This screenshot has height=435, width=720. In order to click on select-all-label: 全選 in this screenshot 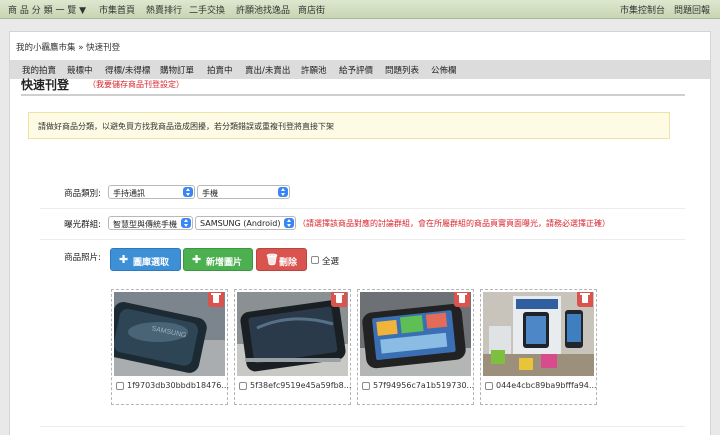, I will do `click(331, 262)`.